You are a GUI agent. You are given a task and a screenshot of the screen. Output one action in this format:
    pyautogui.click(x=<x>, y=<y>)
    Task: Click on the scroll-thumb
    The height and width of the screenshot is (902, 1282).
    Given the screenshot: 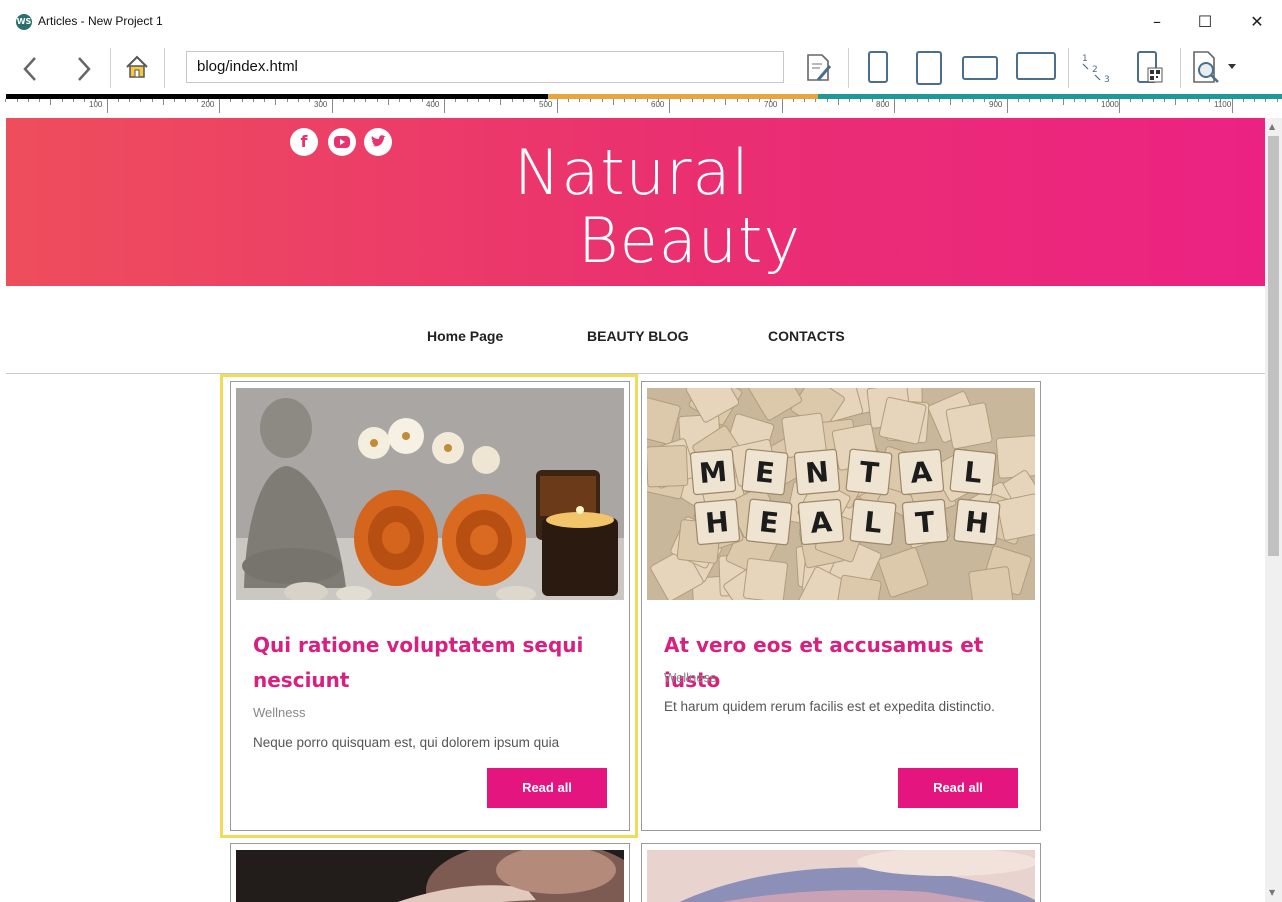 What is the action you would take?
    pyautogui.click(x=1273, y=346)
    